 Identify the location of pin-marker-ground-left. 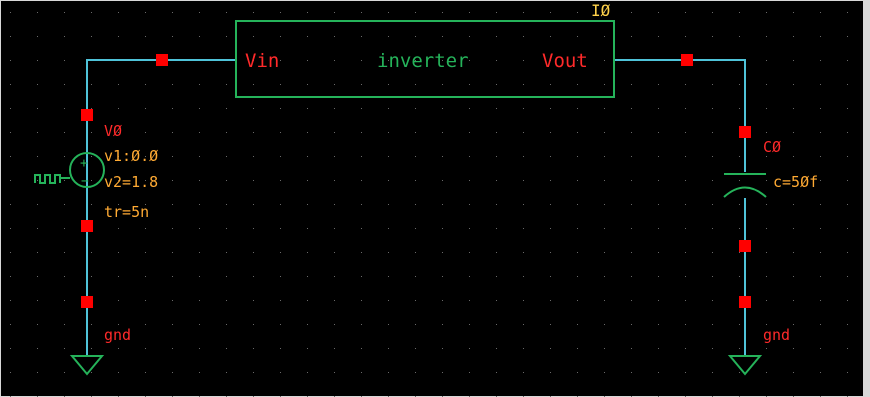
(87, 302).